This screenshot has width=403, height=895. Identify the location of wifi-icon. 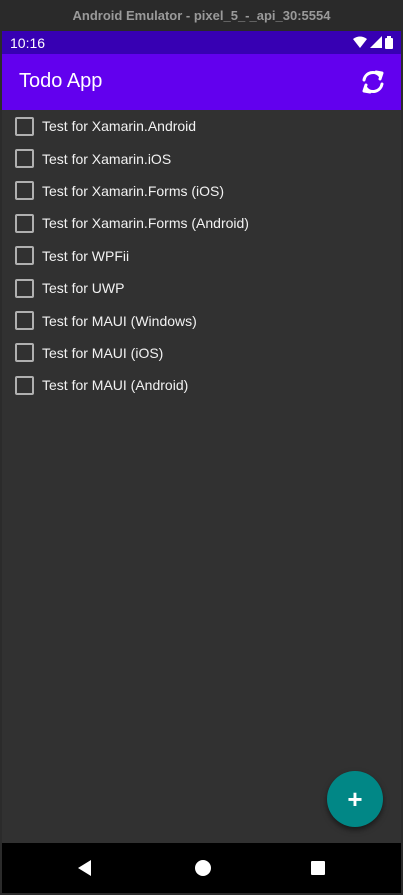
(360, 42).